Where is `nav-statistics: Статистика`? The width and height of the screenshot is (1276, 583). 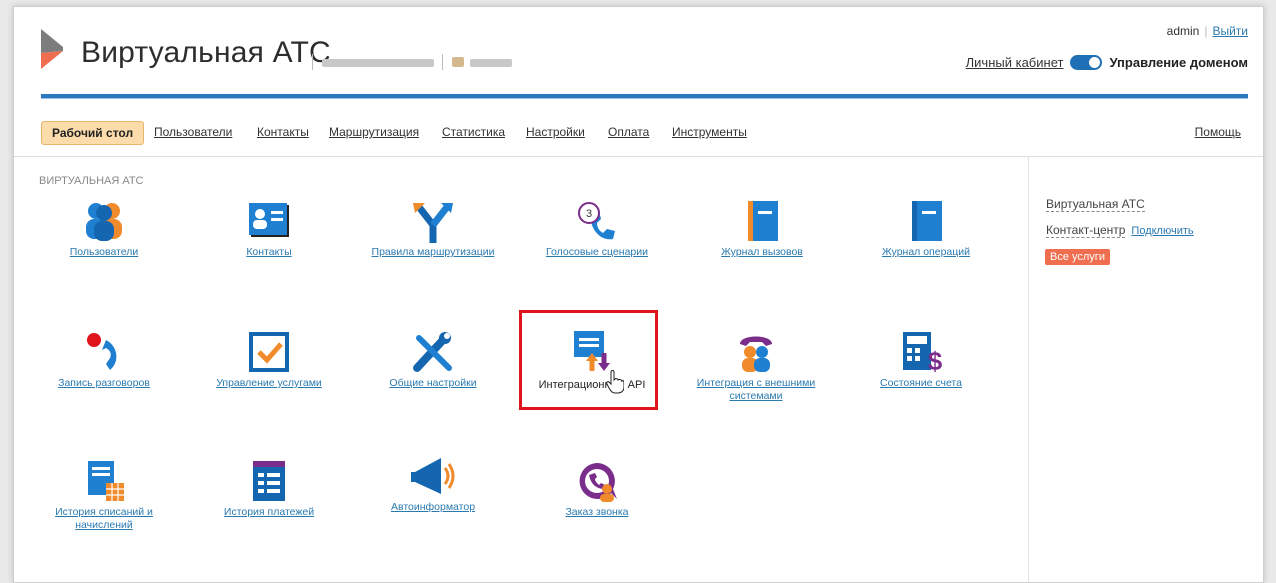
nav-statistics: Статистика is located at coordinates (473, 132).